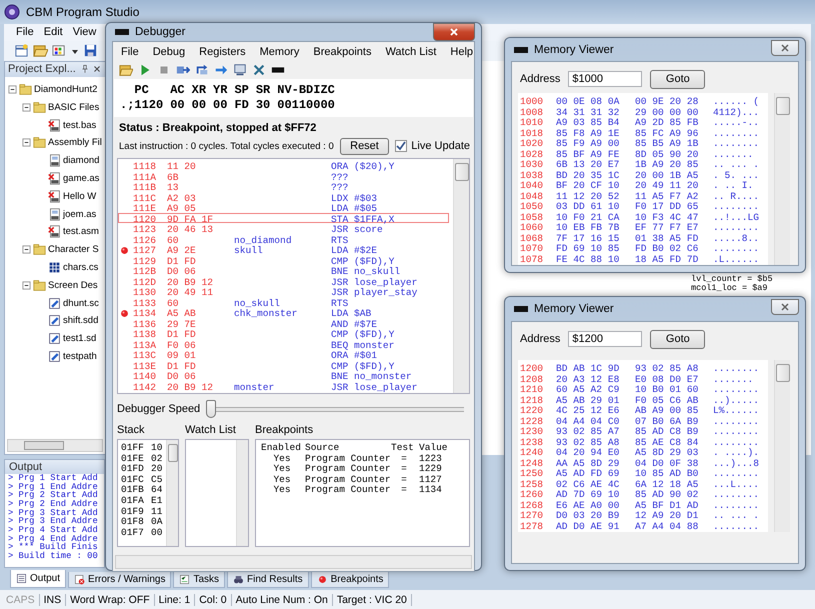  Describe the element at coordinates (80, 320) in the screenshot. I see `tree-item: shift.sdd` at that location.